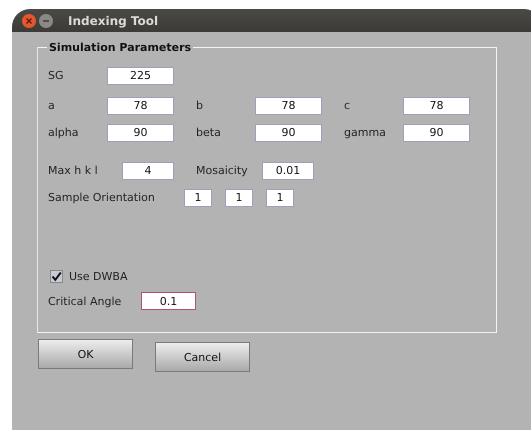 The height and width of the screenshot is (430, 531). What do you see at coordinates (365, 132) in the screenshot?
I see `field-label: gamma` at bounding box center [365, 132].